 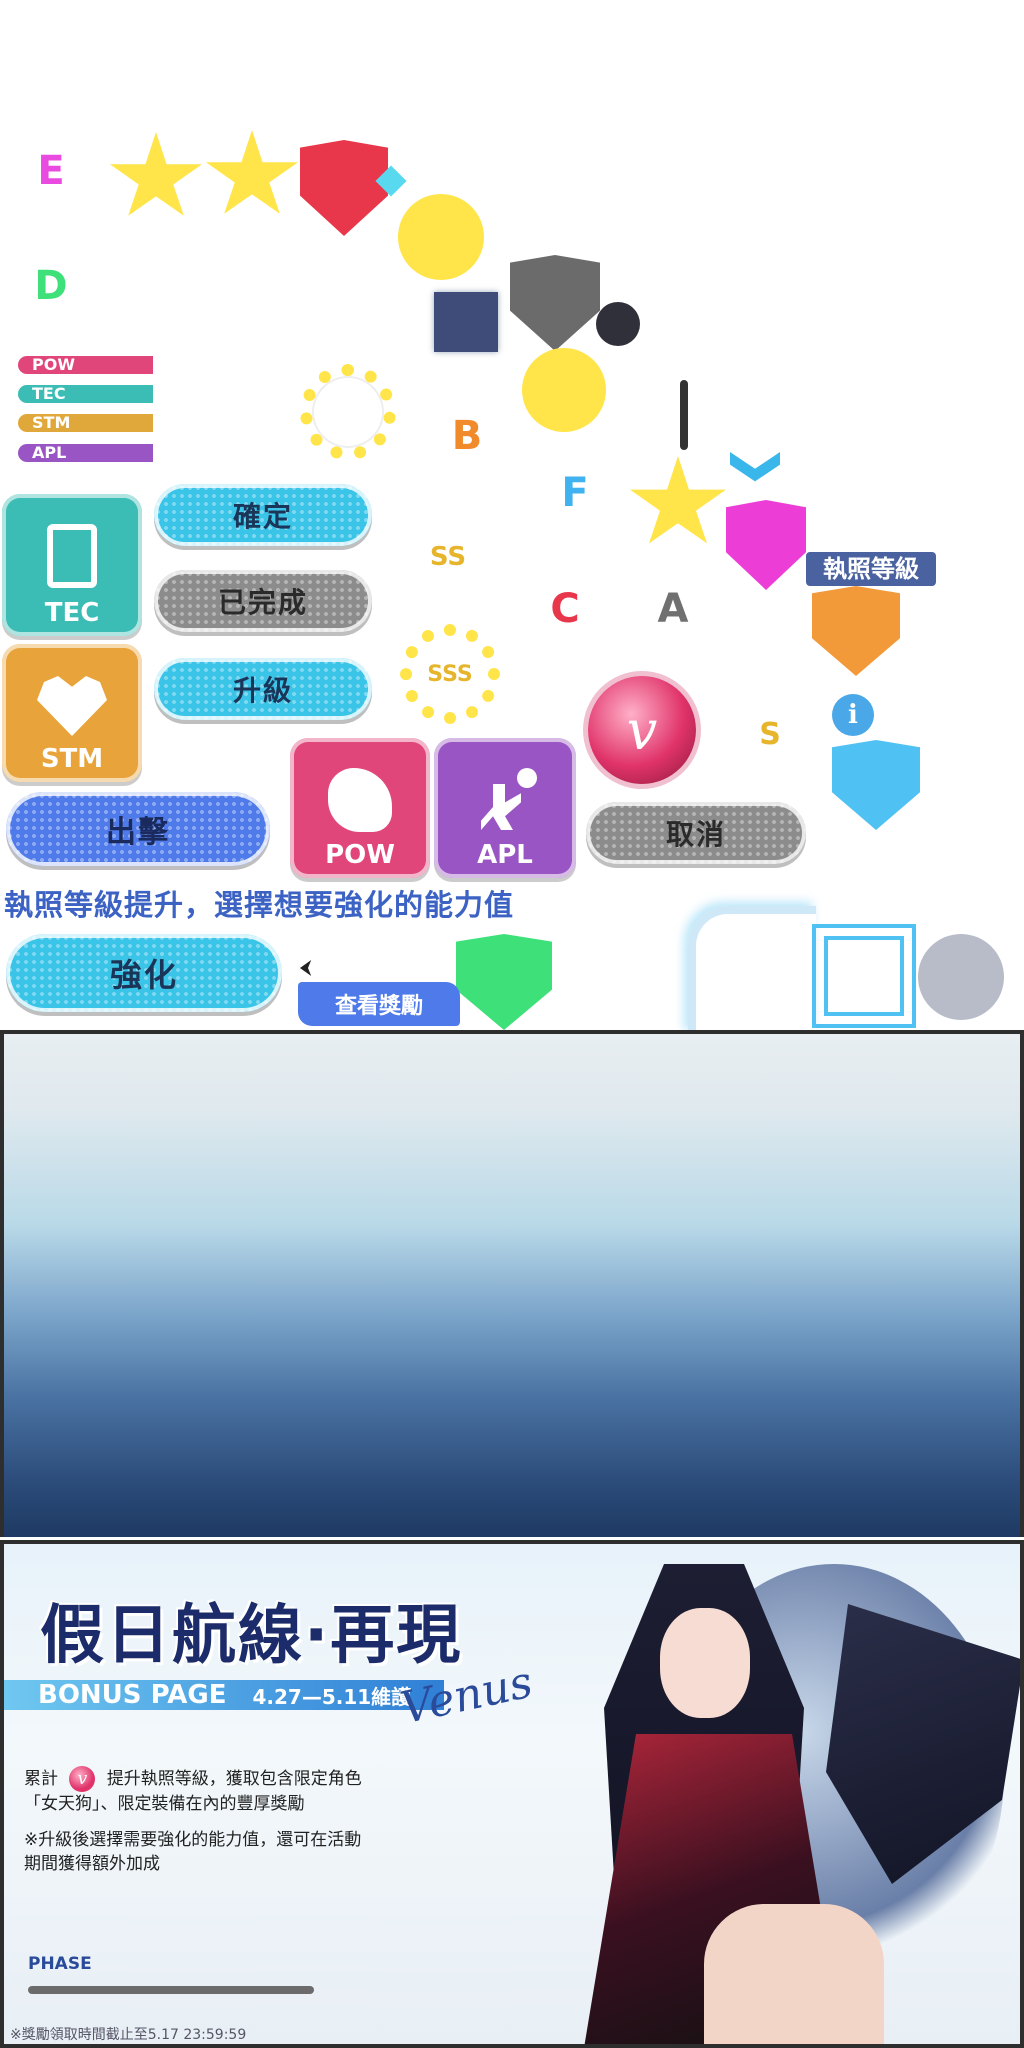 I want to click on rank-shield-c: C, so click(x=565, y=609).